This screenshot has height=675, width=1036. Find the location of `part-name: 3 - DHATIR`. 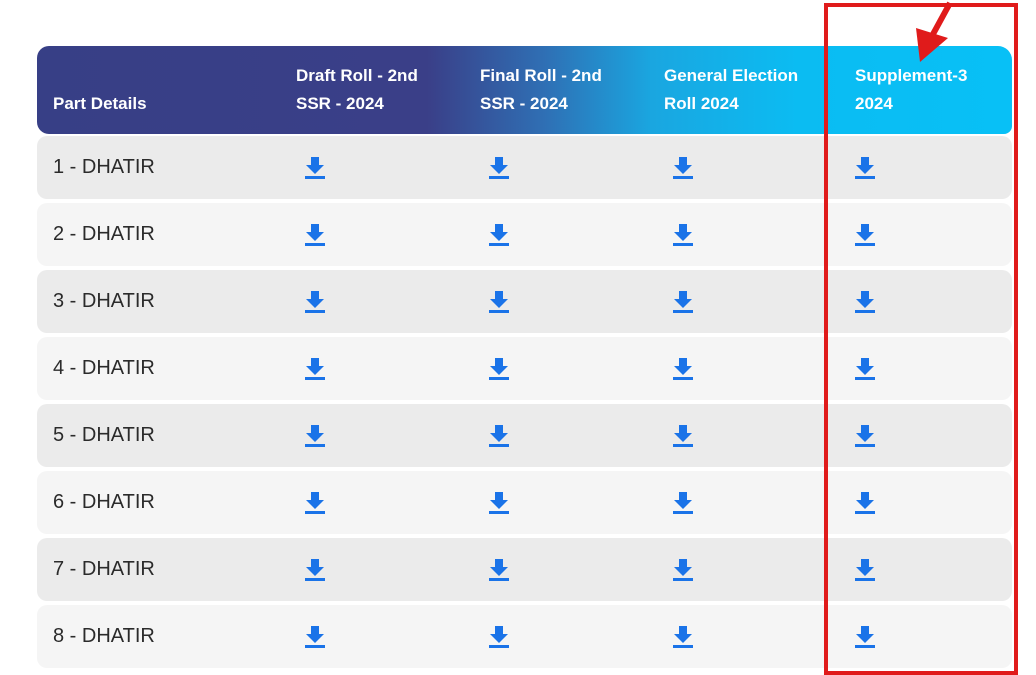

part-name: 3 - DHATIR is located at coordinates (104, 301).